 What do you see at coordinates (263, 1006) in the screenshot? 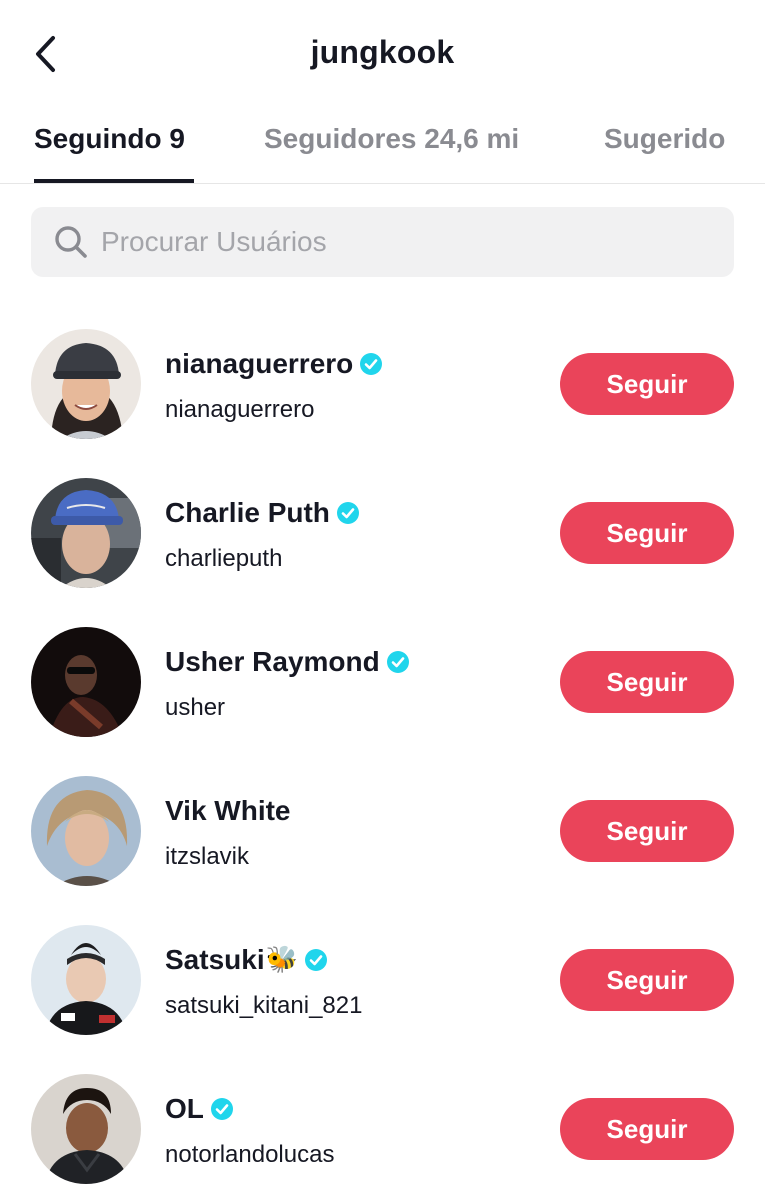
I see `user-handle: satsuki_kitani_821` at bounding box center [263, 1006].